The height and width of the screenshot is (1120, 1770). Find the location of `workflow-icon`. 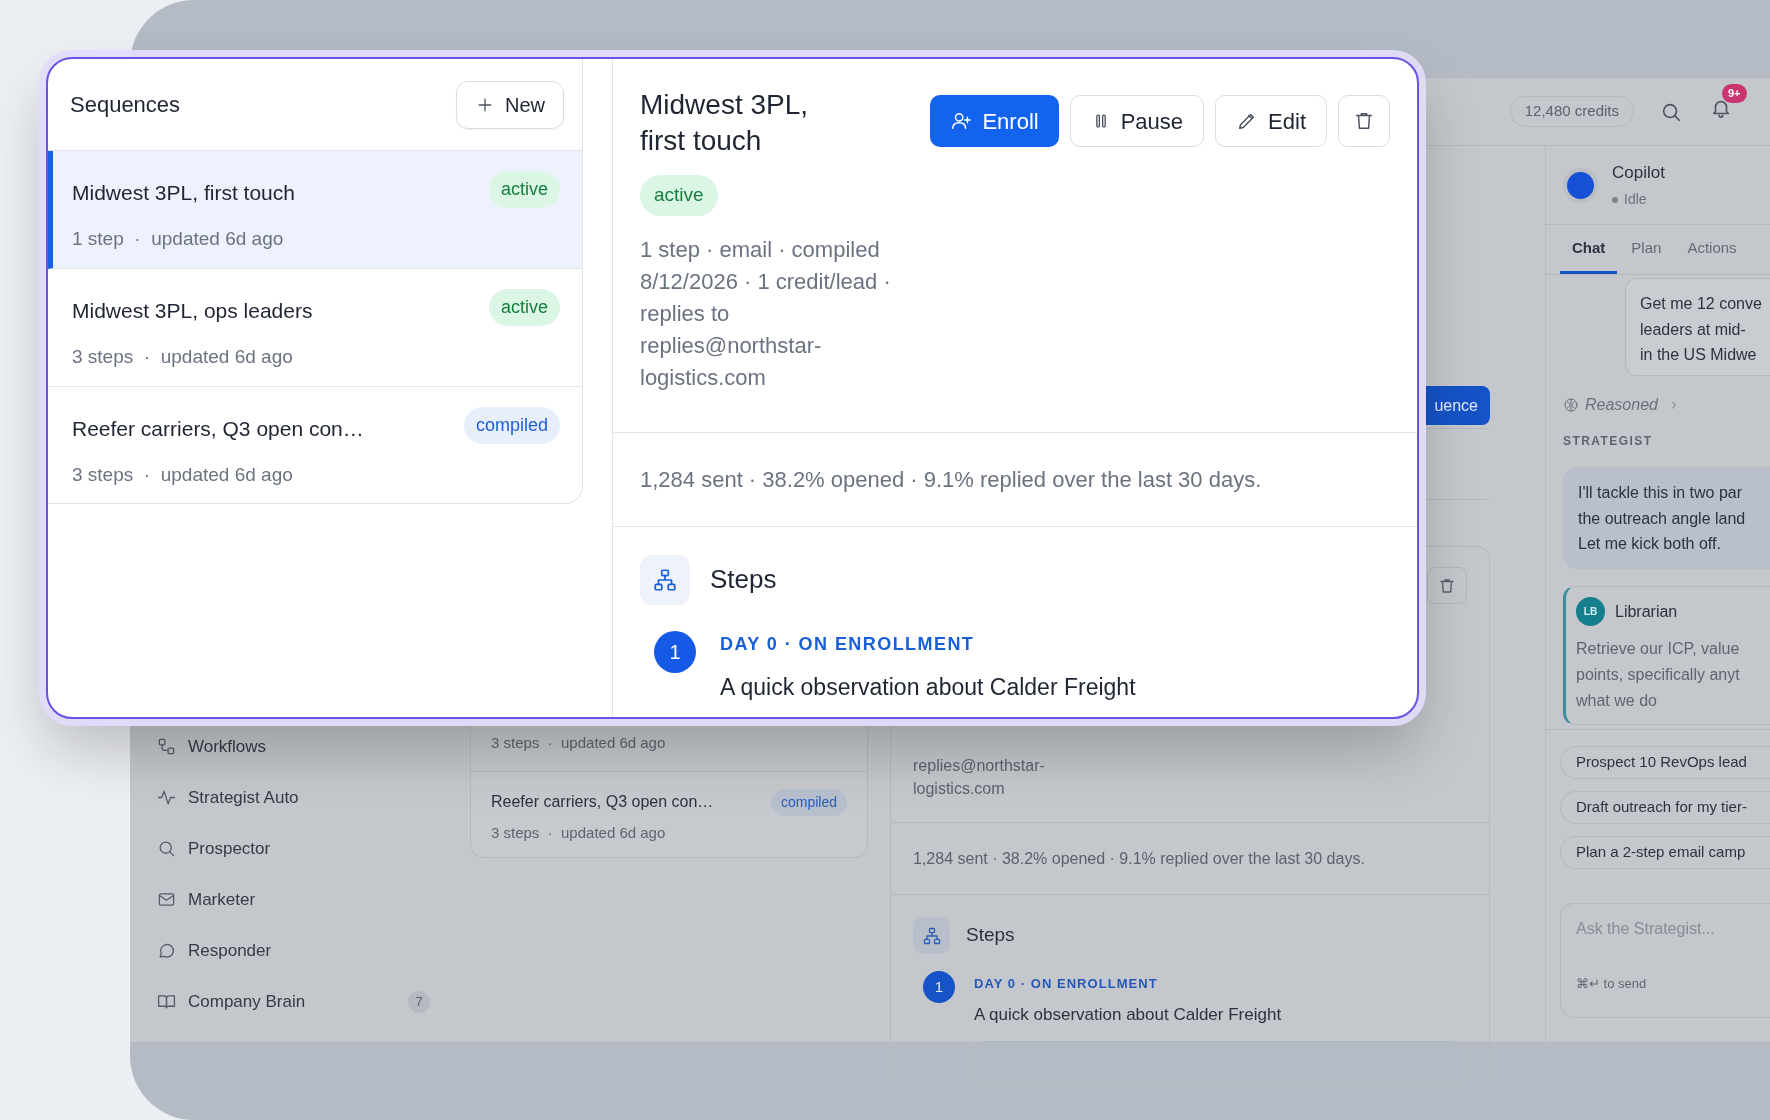

workflow-icon is located at coordinates (166, 746).